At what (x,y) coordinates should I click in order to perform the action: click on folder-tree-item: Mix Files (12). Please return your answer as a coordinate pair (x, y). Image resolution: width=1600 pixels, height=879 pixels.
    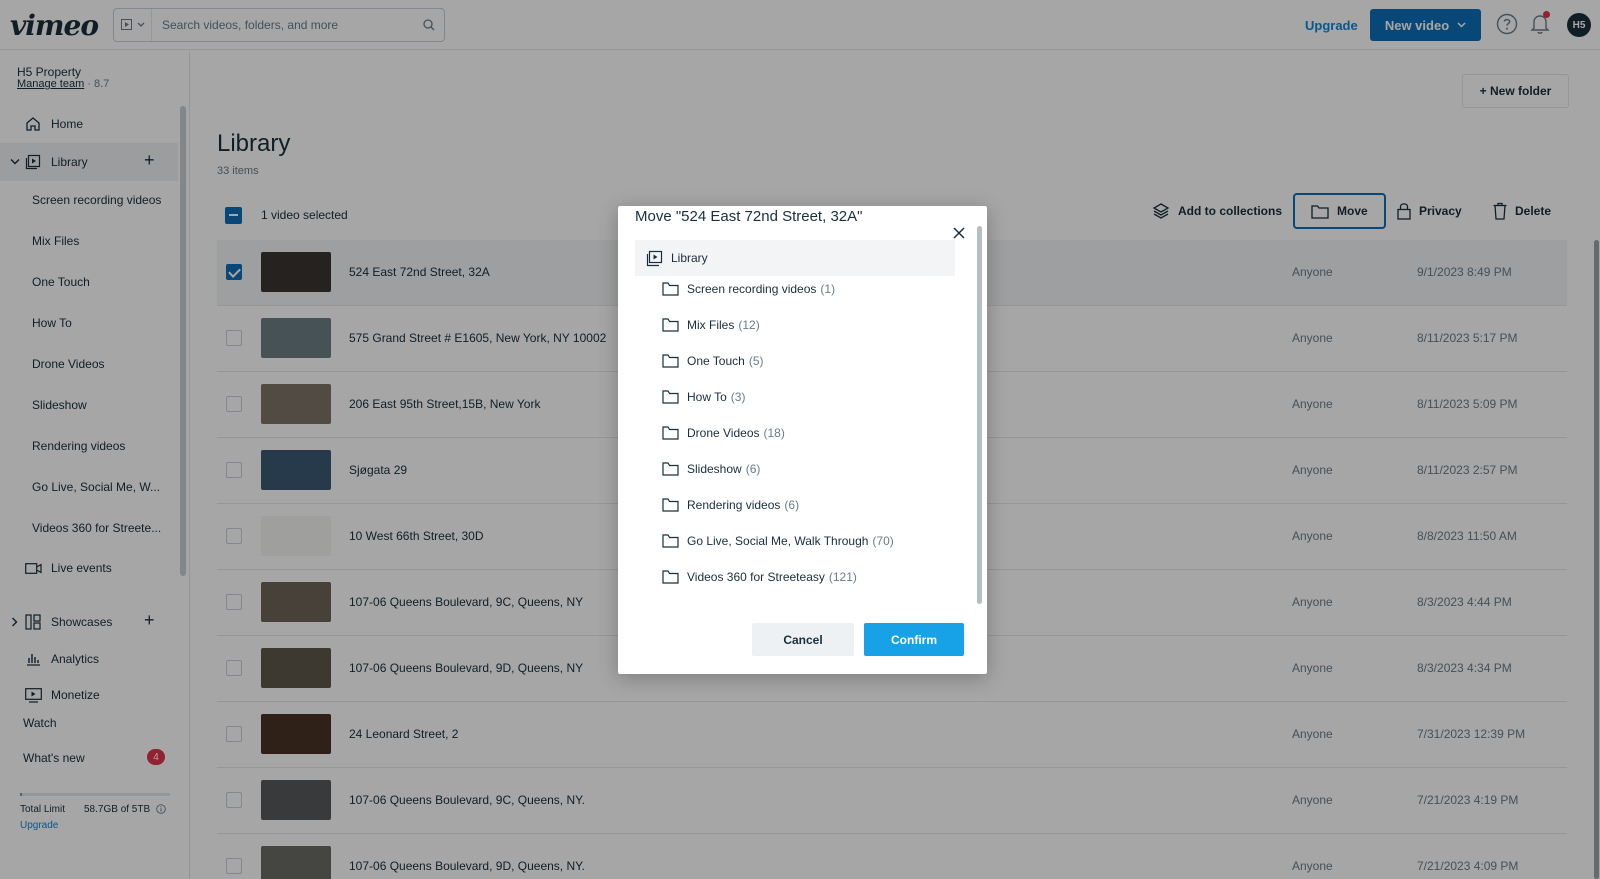
    Looking at the image, I should click on (711, 325).